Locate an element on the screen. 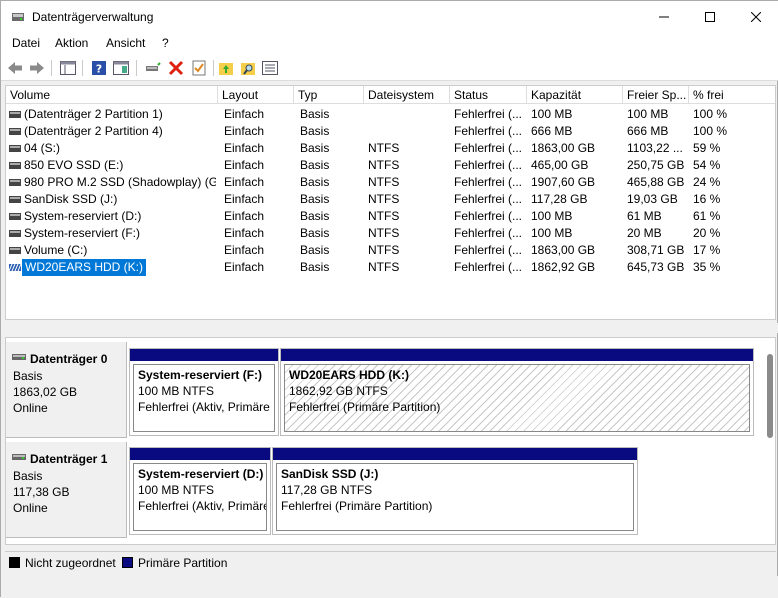 This screenshot has width=778, height=598. folder-up-button is located at coordinates (226, 68).